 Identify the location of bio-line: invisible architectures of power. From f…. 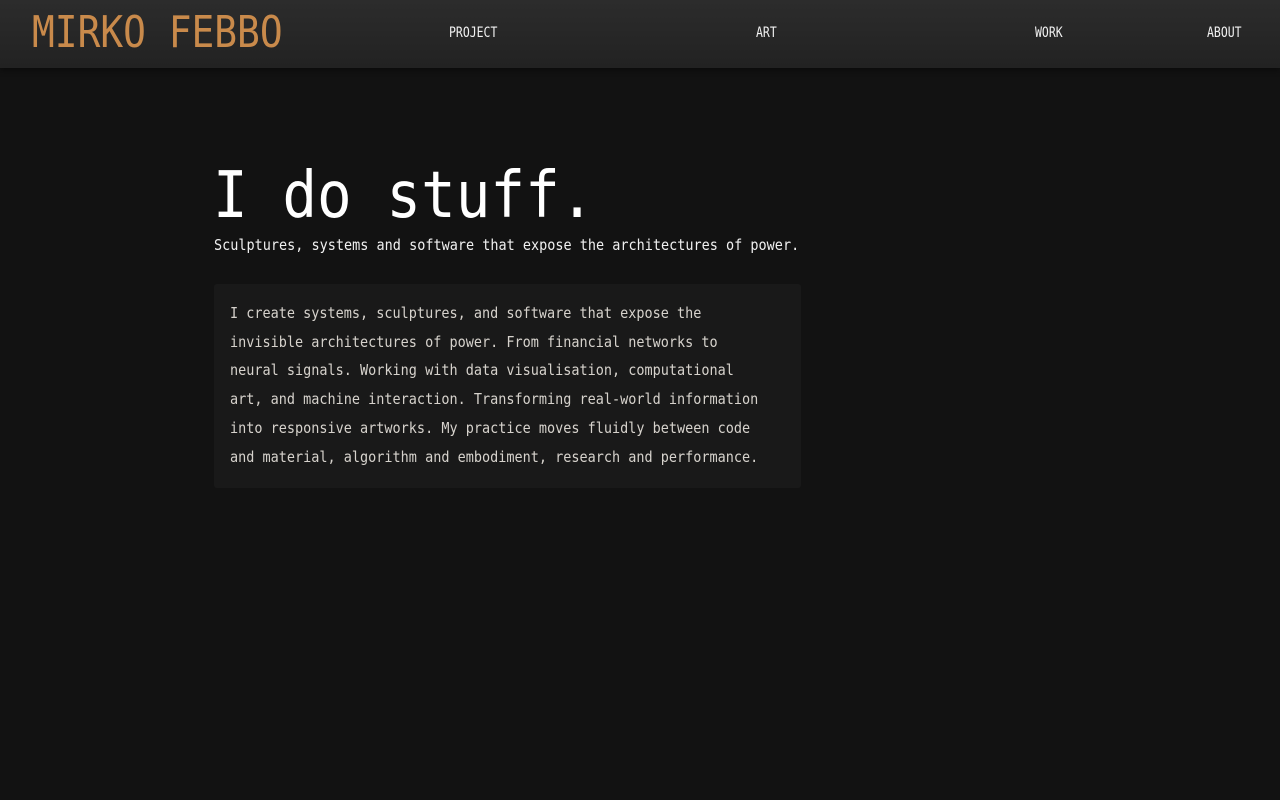
(474, 341).